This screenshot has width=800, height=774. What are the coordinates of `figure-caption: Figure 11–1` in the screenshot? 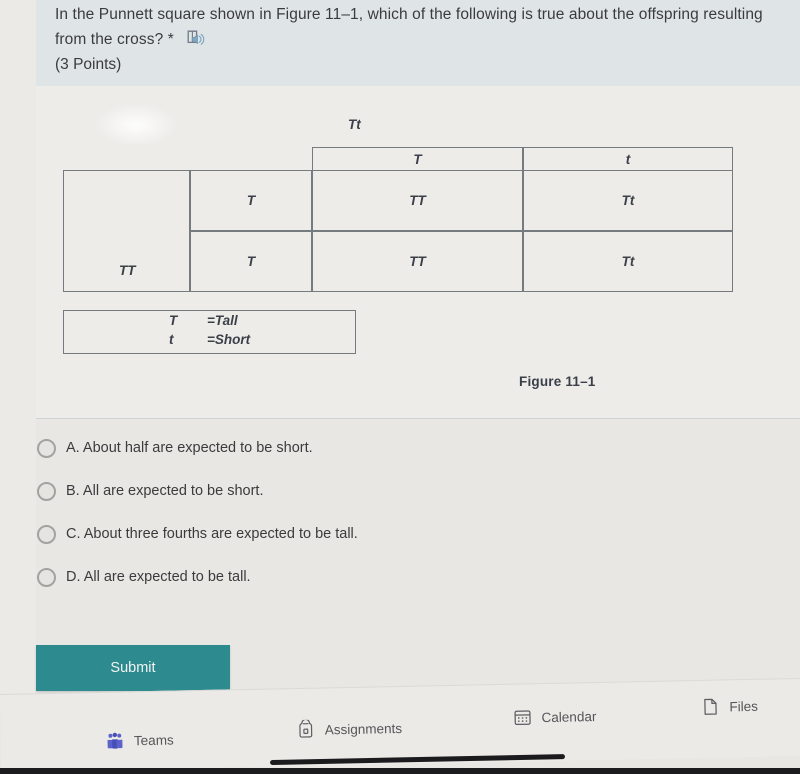 It's located at (557, 381).